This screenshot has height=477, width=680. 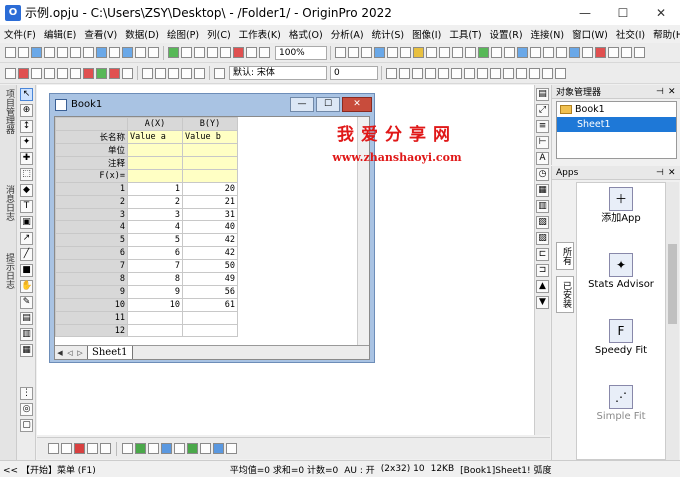 What do you see at coordinates (26, 158) in the screenshot?
I see `screen-reader-icon: ✚` at bounding box center [26, 158].